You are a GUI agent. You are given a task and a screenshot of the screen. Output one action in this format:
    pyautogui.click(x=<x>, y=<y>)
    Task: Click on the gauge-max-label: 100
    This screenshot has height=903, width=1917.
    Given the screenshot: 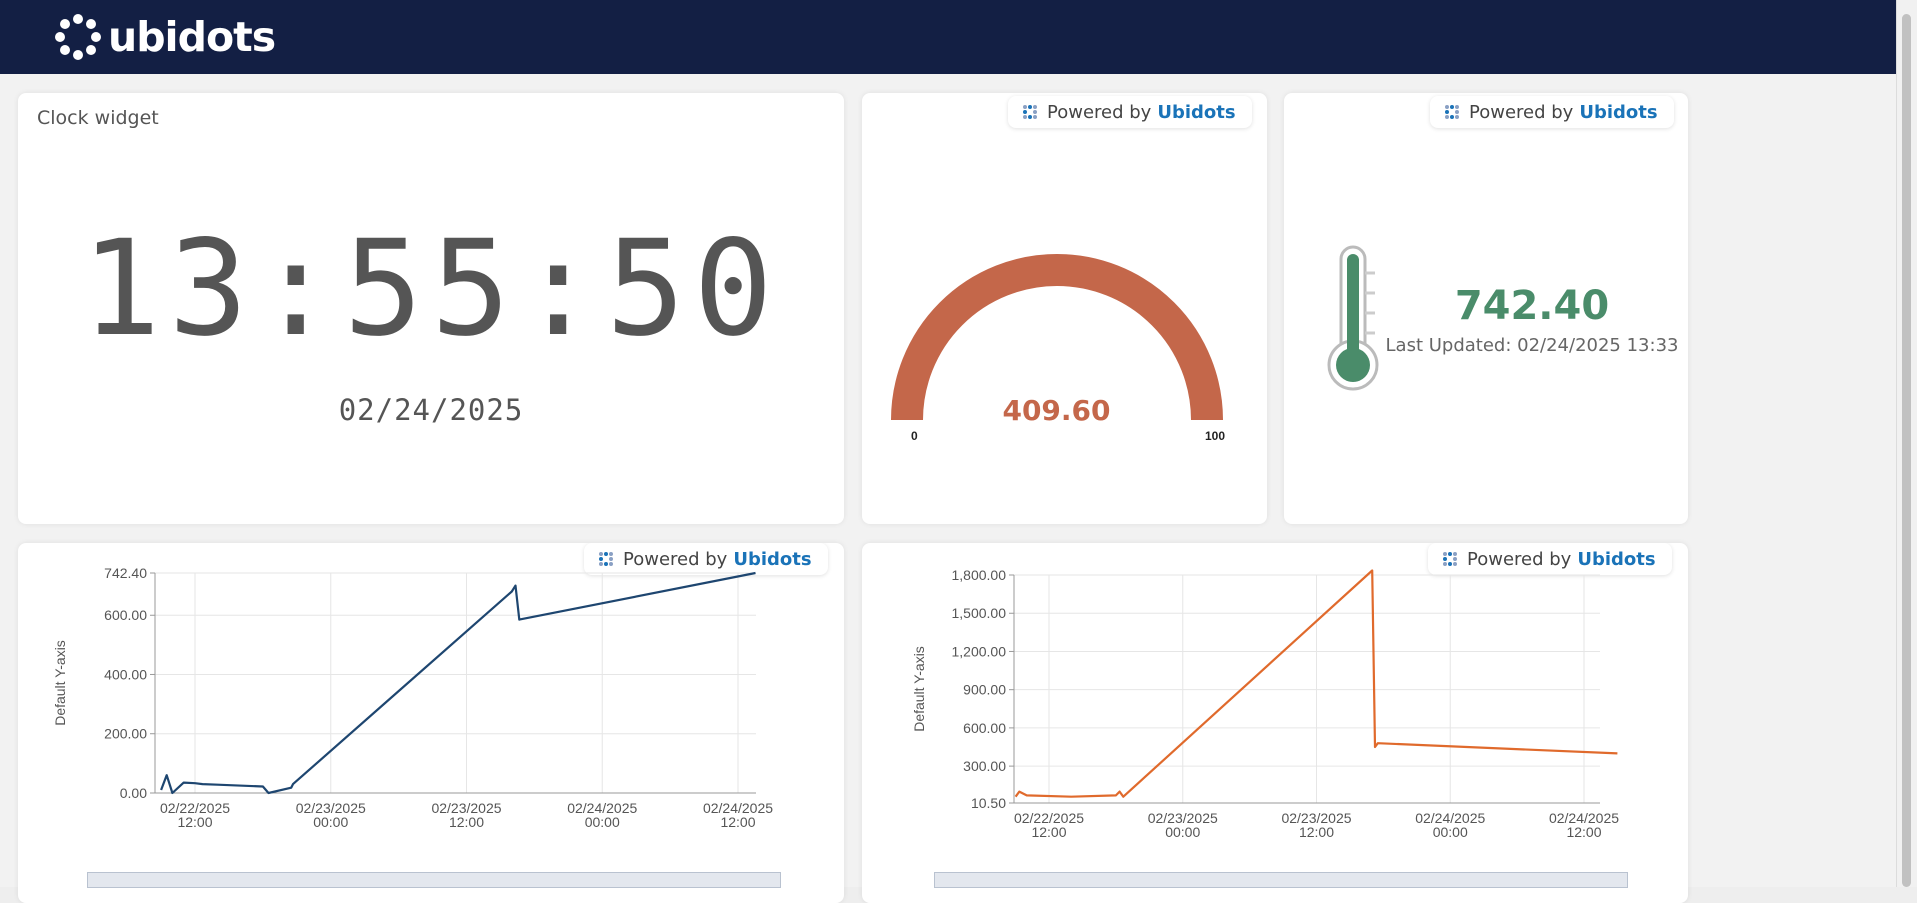 What is the action you would take?
    pyautogui.click(x=1215, y=436)
    